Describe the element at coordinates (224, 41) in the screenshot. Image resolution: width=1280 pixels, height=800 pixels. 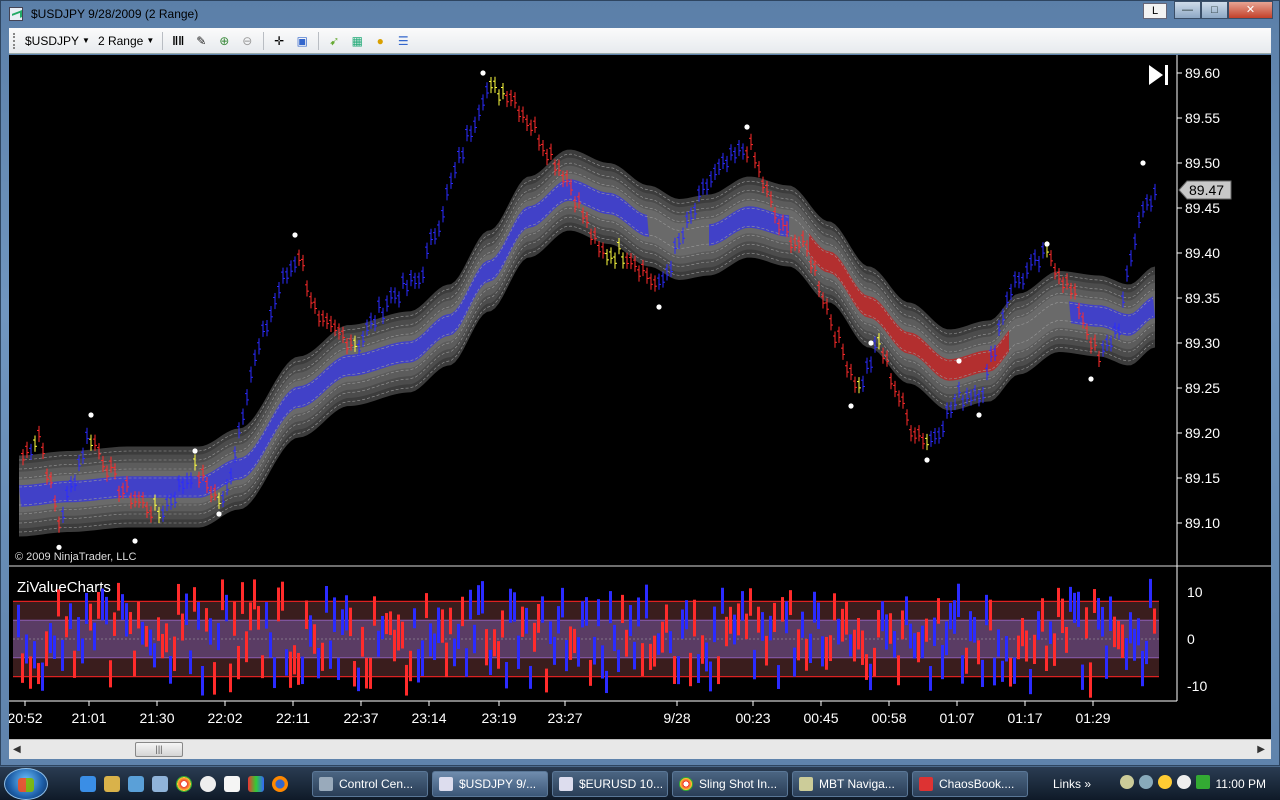
I see `zoom-in-icon: ⊕` at that location.